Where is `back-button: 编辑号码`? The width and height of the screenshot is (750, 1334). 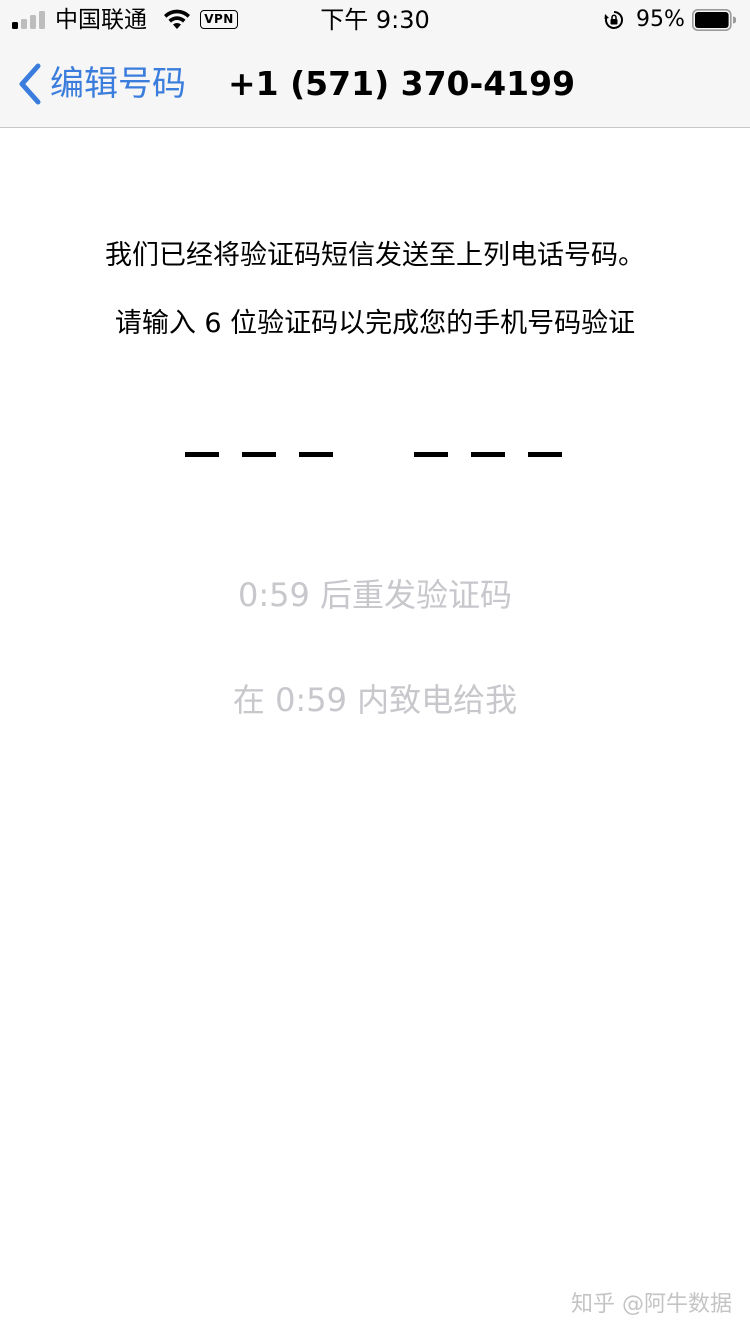 back-button: 编辑号码 is located at coordinates (100, 84).